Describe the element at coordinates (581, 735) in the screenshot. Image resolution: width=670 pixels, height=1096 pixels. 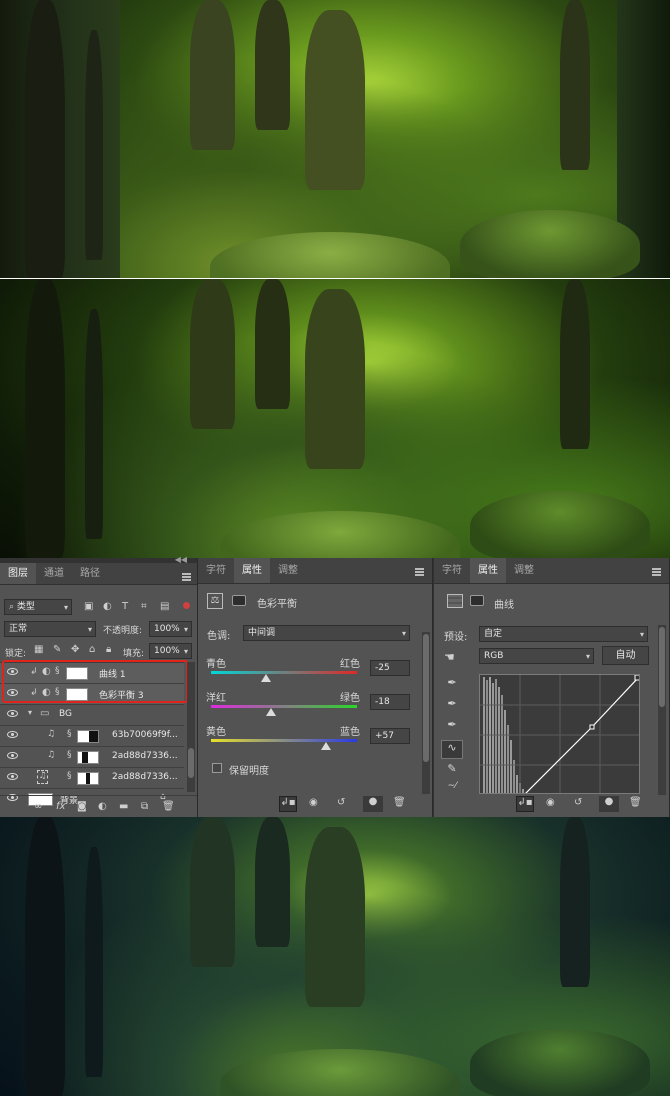
I see `tone-curve` at that location.